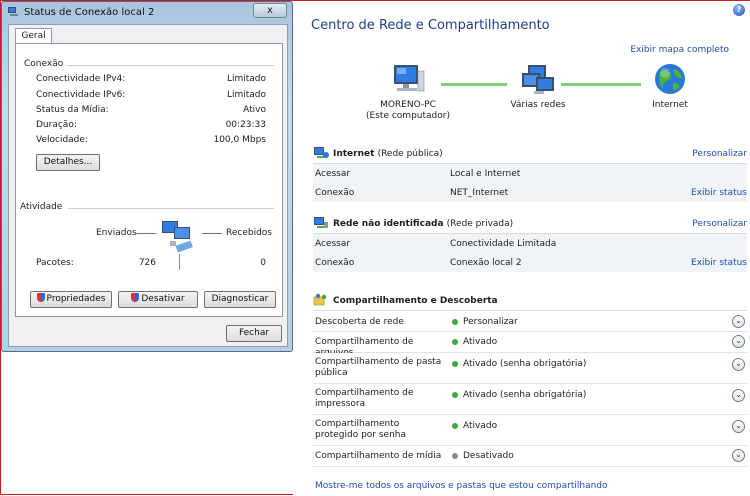  I want to click on network-detail-row: Acessar Local e Internet, so click(530, 174).